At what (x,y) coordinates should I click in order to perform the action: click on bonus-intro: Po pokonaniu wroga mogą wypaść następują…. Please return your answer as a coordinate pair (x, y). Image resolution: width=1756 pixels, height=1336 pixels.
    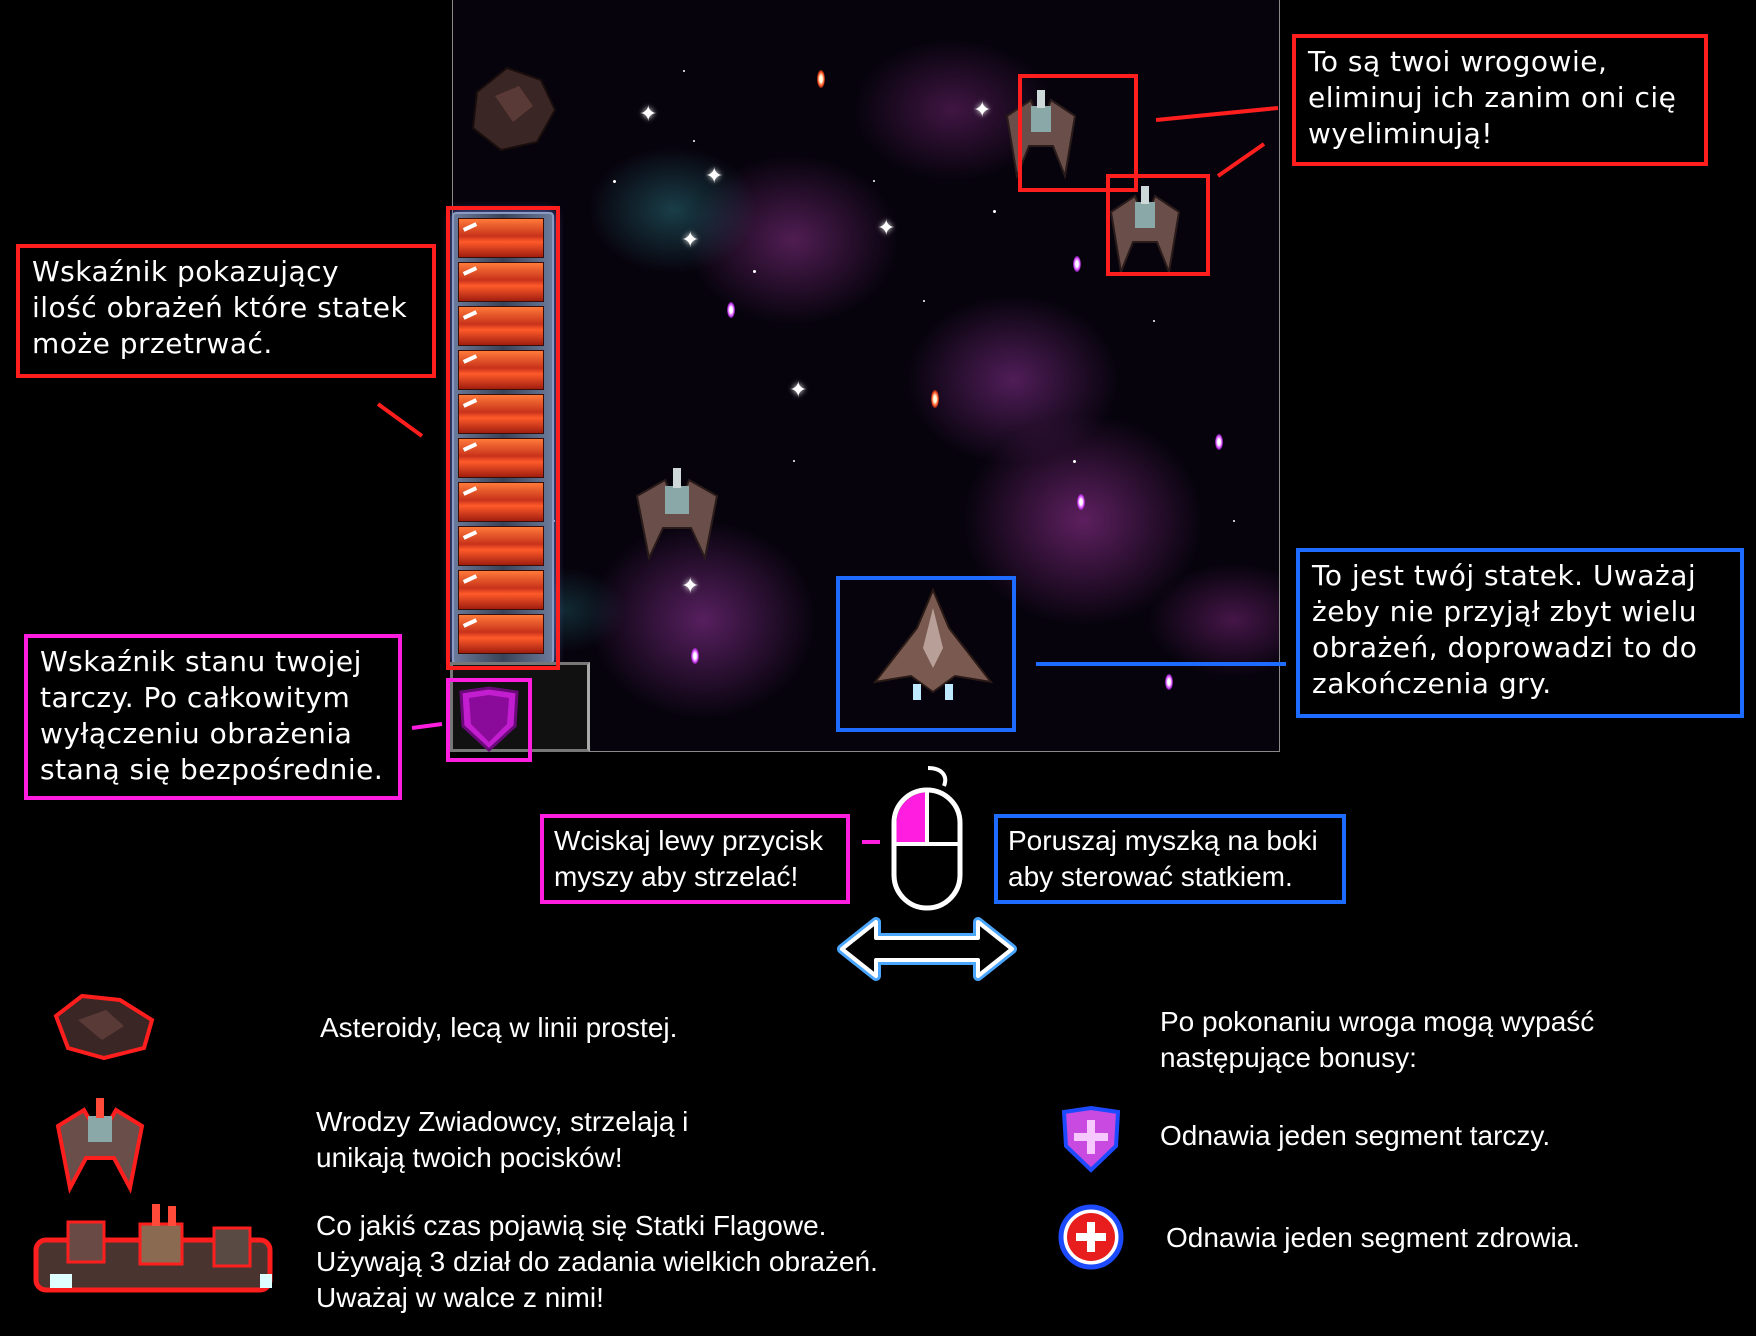
    Looking at the image, I should click on (1377, 1039).